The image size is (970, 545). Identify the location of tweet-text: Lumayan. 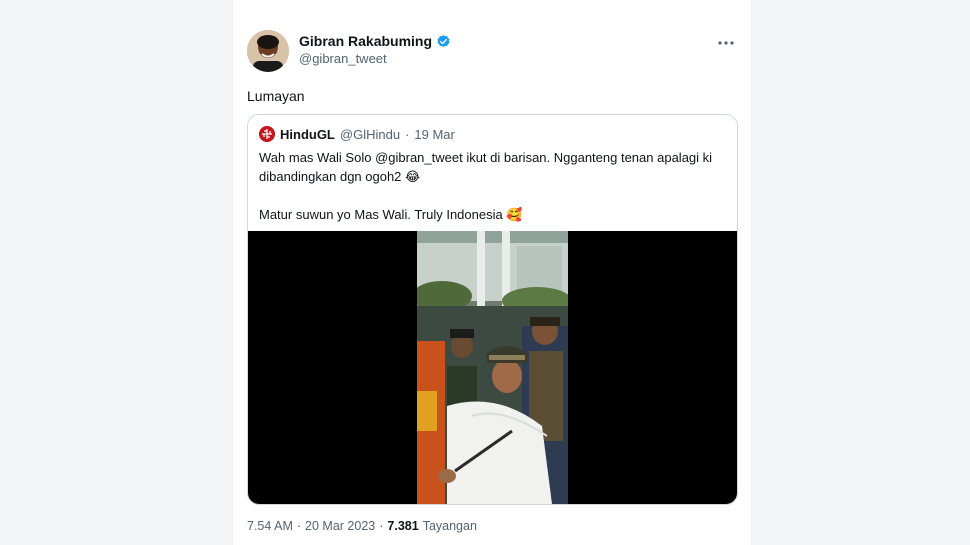
(276, 96).